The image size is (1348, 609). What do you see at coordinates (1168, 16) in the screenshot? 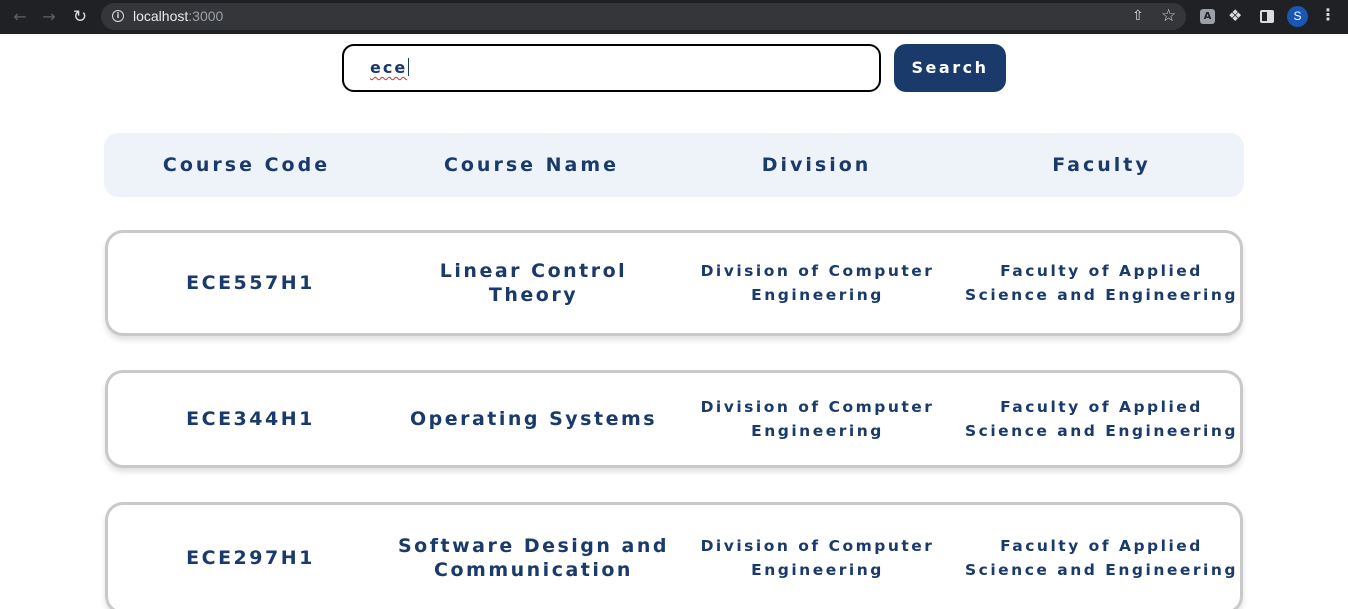
I see `star-icon: ☆` at bounding box center [1168, 16].